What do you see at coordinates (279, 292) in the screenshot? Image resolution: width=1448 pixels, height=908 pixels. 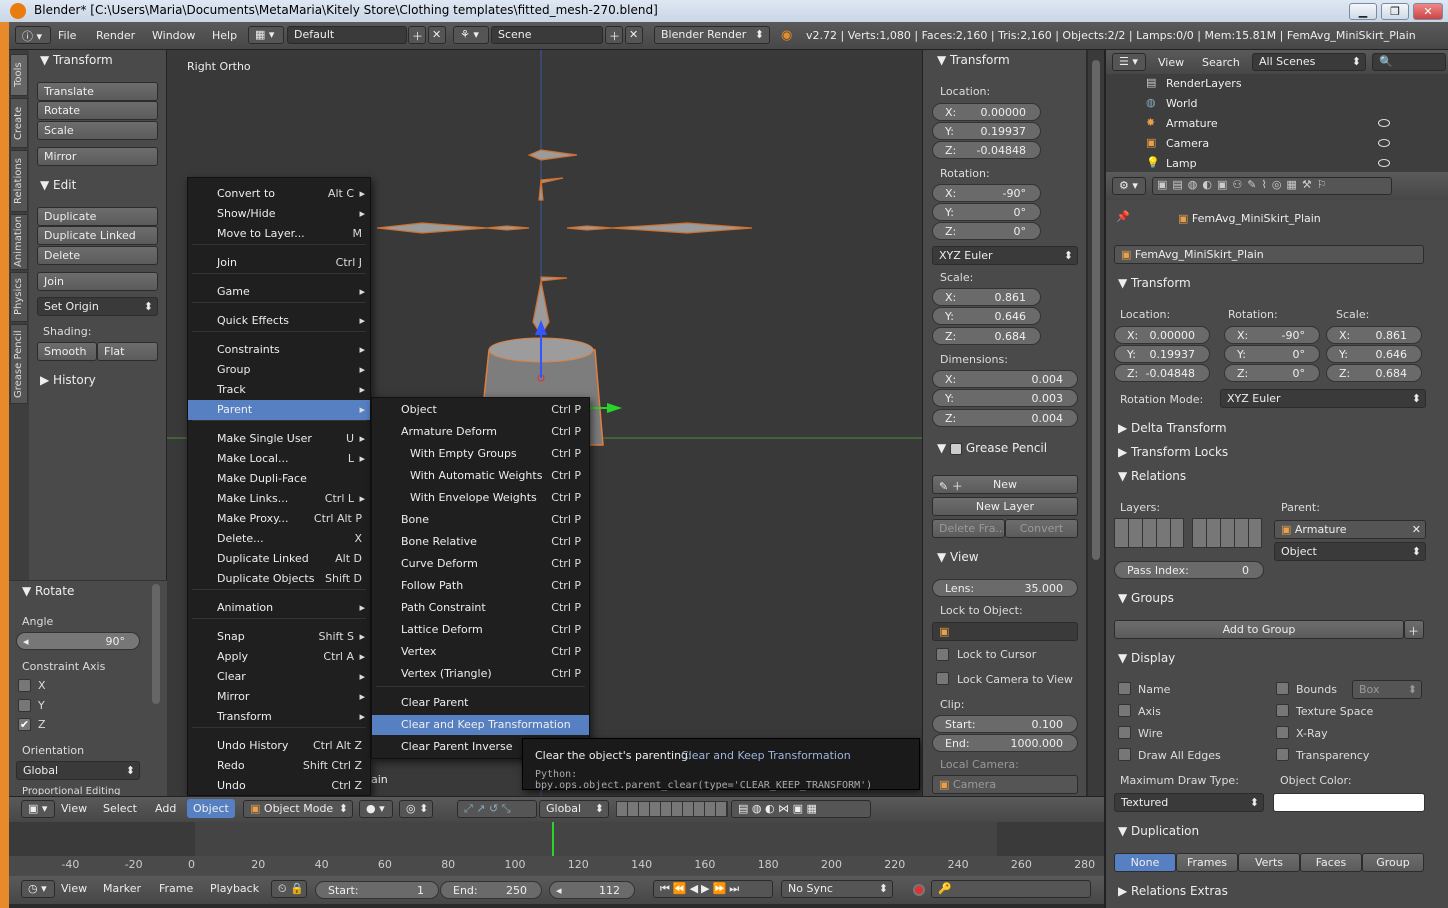 I see `object-menu-item: Game ▸` at bounding box center [279, 292].